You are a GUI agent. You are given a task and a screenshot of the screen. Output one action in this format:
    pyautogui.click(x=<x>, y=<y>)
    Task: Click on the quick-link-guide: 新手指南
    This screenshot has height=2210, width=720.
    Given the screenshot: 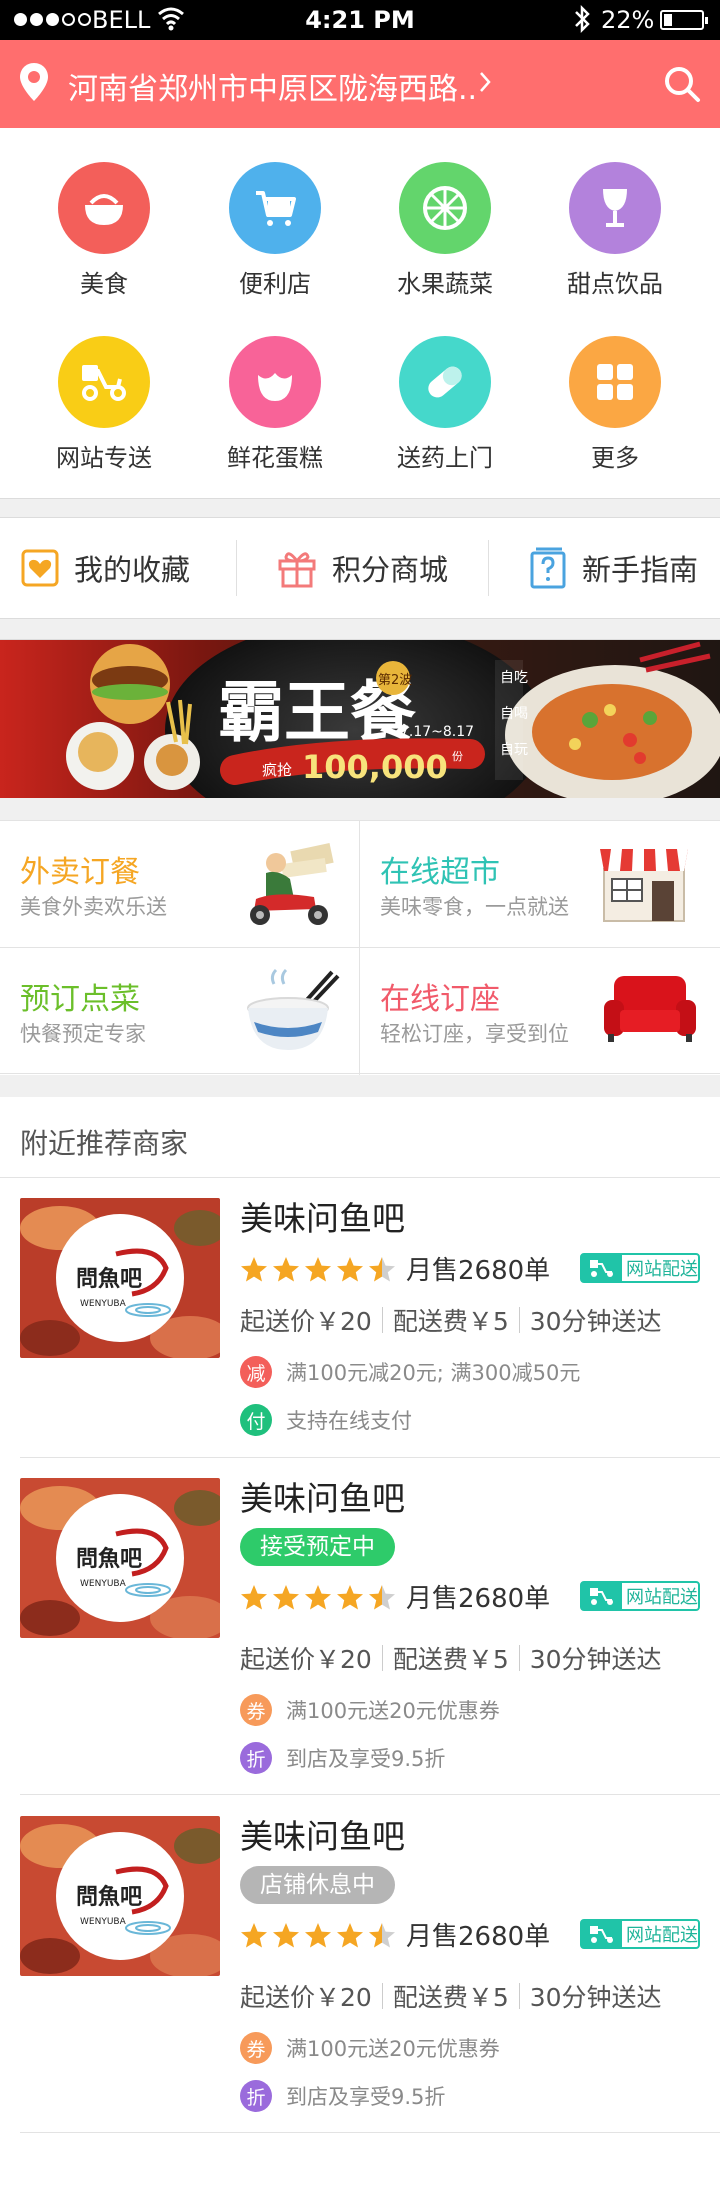 What is the action you would take?
    pyautogui.click(x=613, y=568)
    